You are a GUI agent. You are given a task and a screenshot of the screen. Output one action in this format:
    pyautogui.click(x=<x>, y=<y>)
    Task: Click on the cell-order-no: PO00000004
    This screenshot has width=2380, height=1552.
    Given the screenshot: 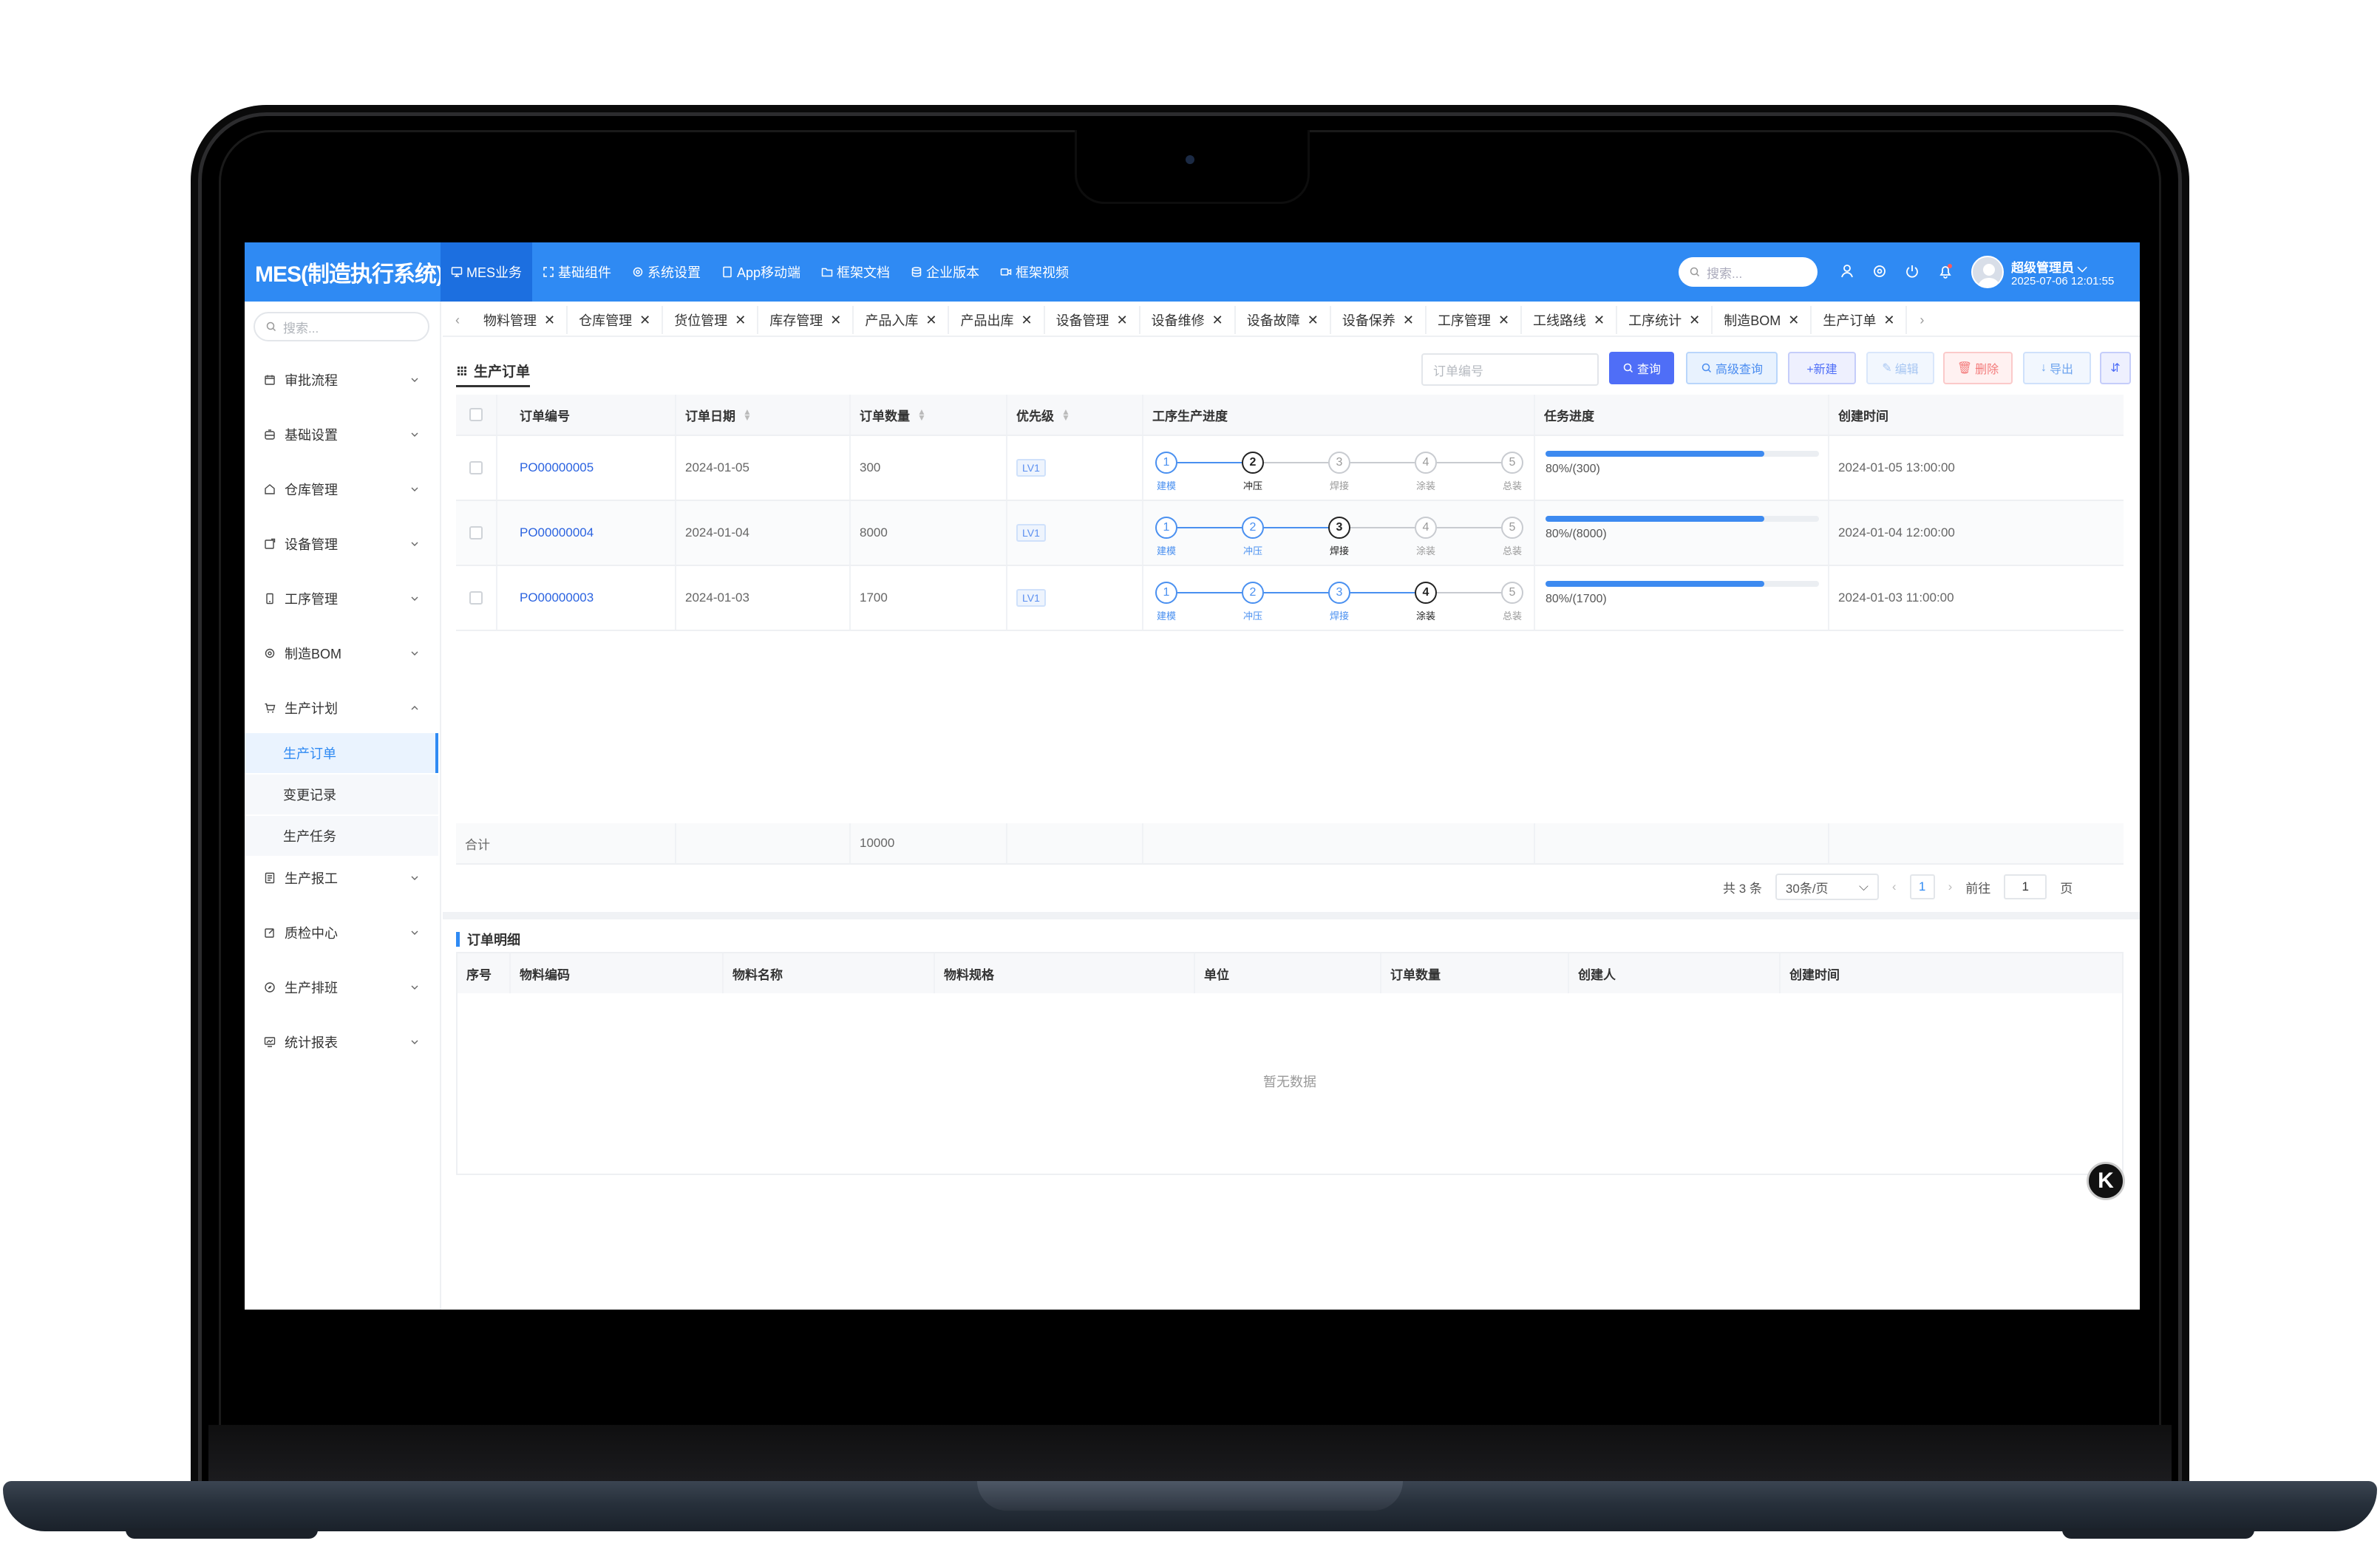 What is the action you would take?
    pyautogui.click(x=586, y=533)
    